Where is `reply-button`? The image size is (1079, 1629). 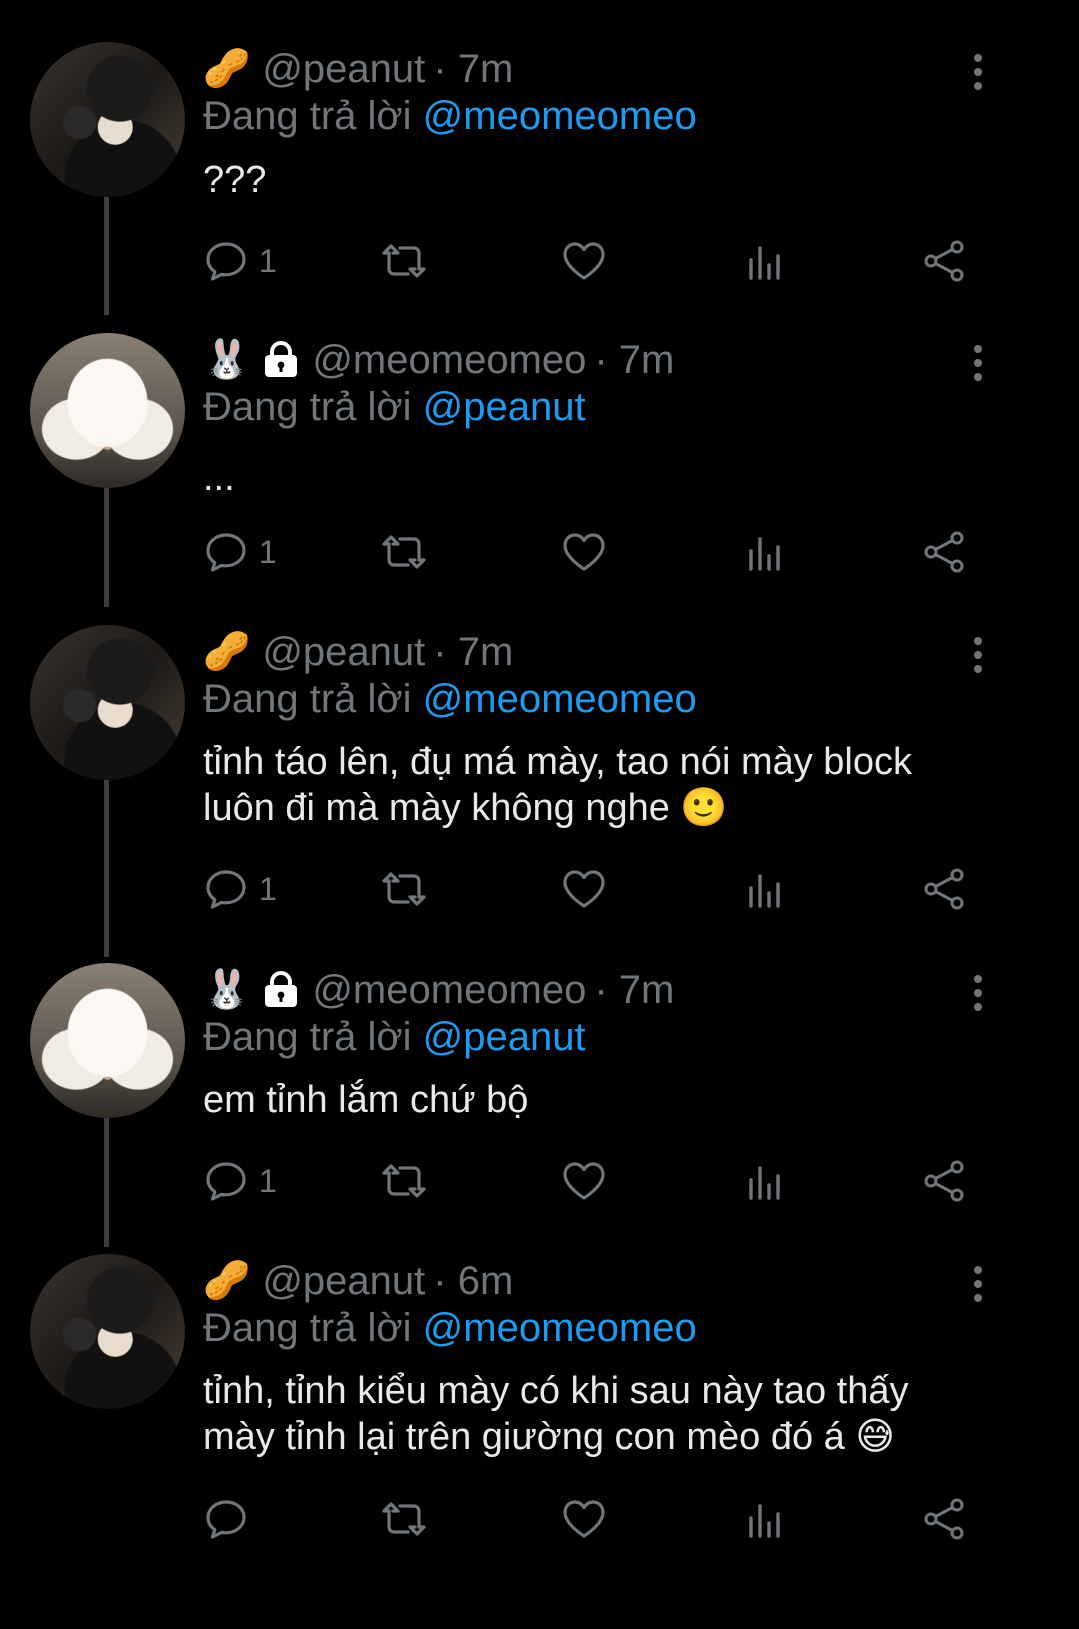 reply-button is located at coordinates (231, 1519).